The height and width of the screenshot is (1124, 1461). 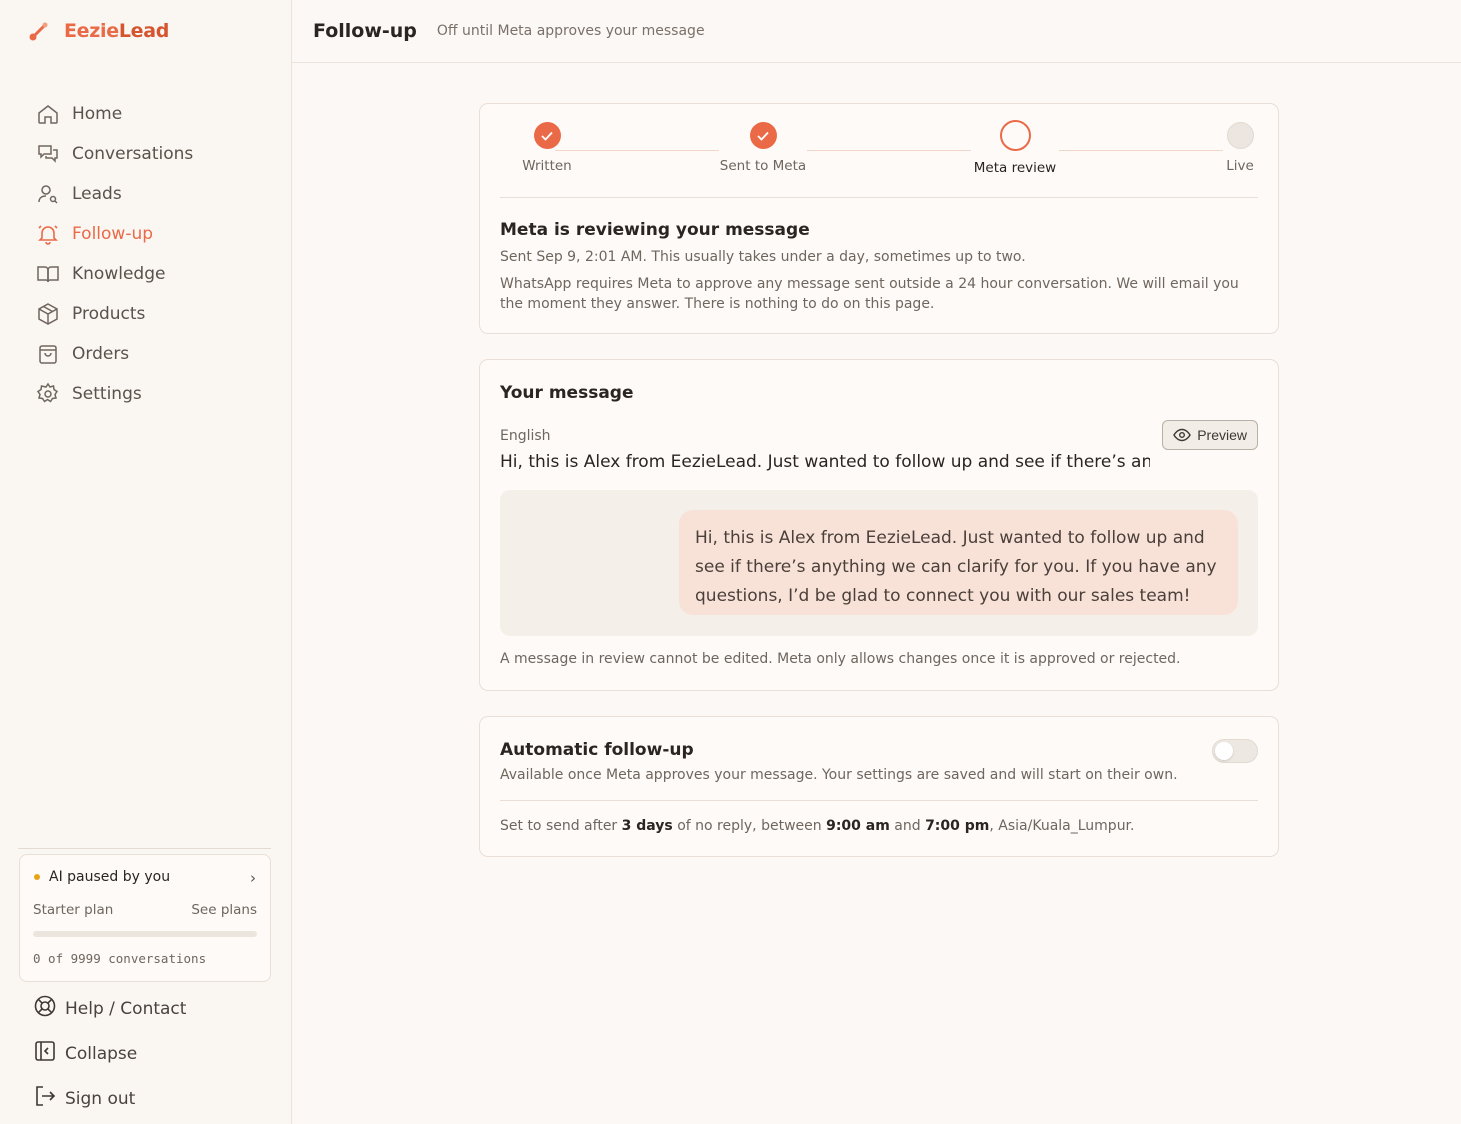 I want to click on sign-out-label: Sign out, so click(x=100, y=1098).